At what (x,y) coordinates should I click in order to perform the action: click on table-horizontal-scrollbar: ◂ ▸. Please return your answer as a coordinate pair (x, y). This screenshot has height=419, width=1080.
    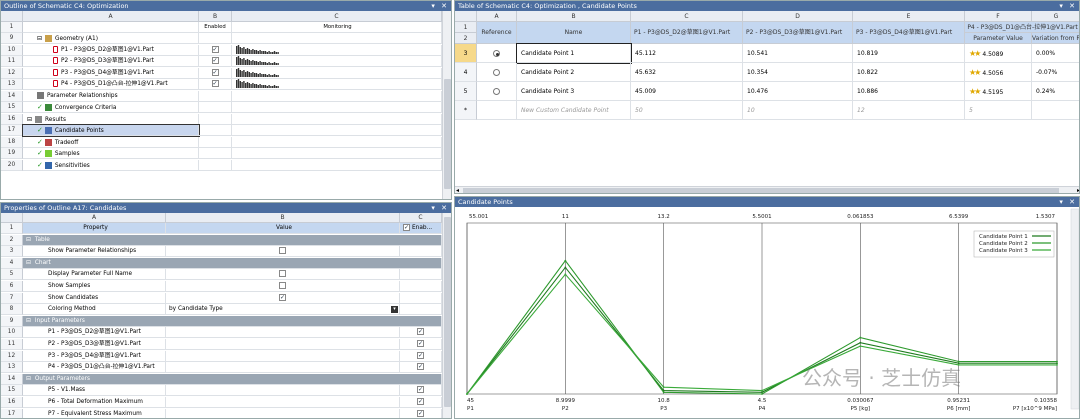
    Looking at the image, I should click on (767, 189).